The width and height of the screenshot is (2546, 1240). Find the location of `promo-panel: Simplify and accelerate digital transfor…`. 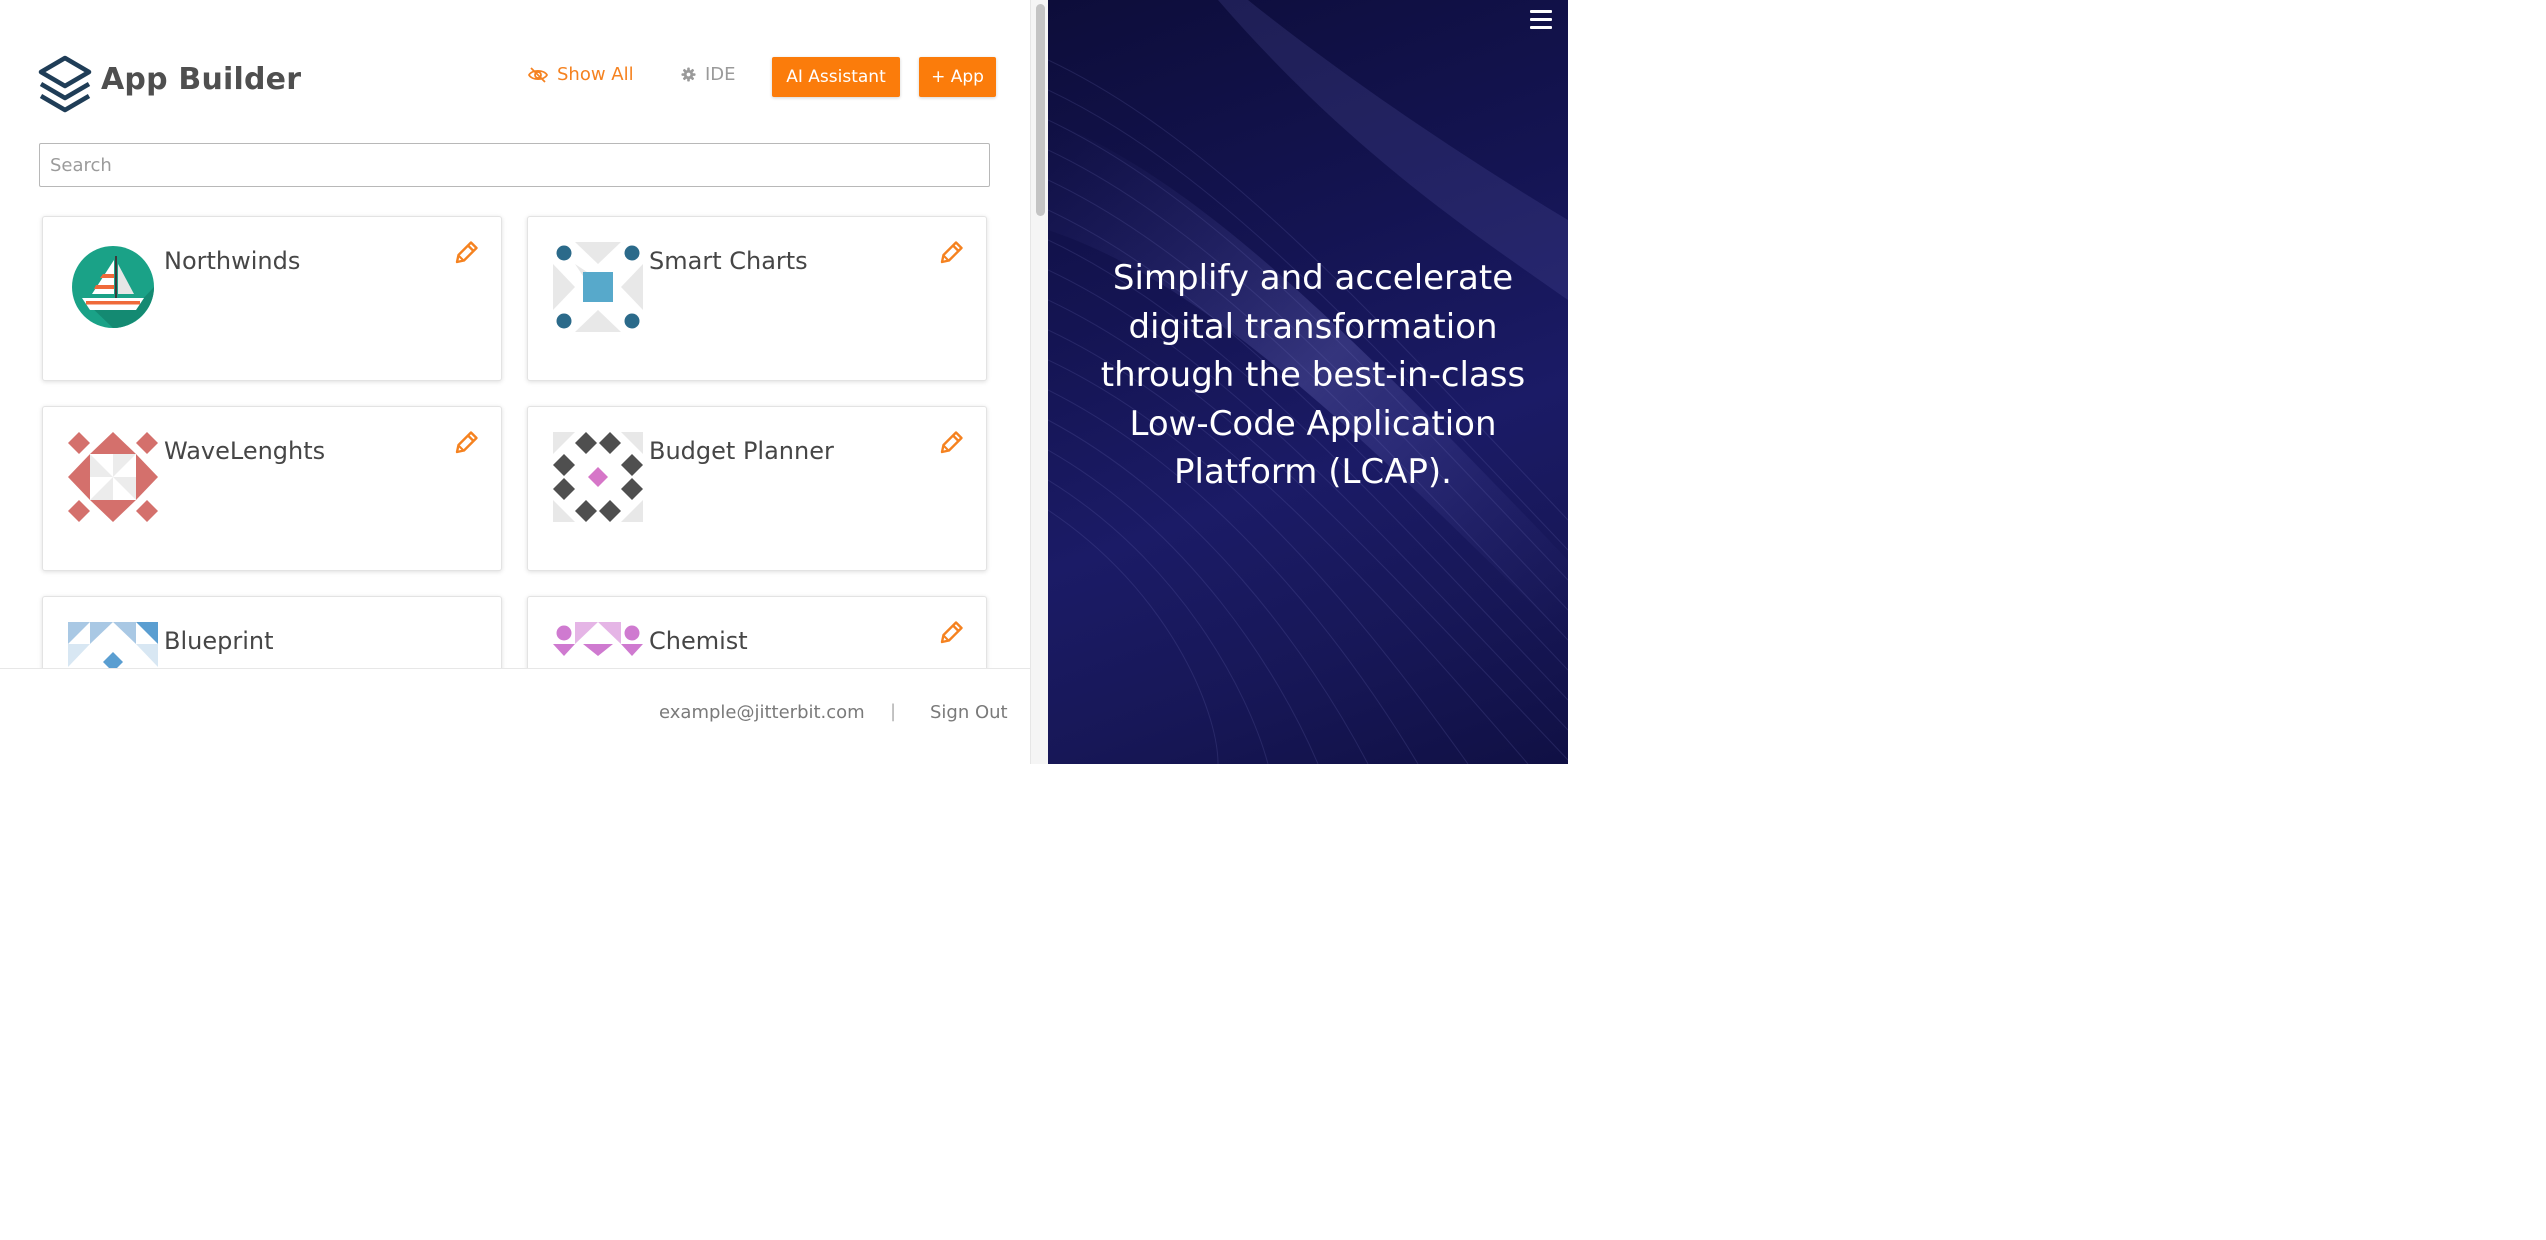

promo-panel: Simplify and accelerate digital transfor… is located at coordinates (1308, 382).